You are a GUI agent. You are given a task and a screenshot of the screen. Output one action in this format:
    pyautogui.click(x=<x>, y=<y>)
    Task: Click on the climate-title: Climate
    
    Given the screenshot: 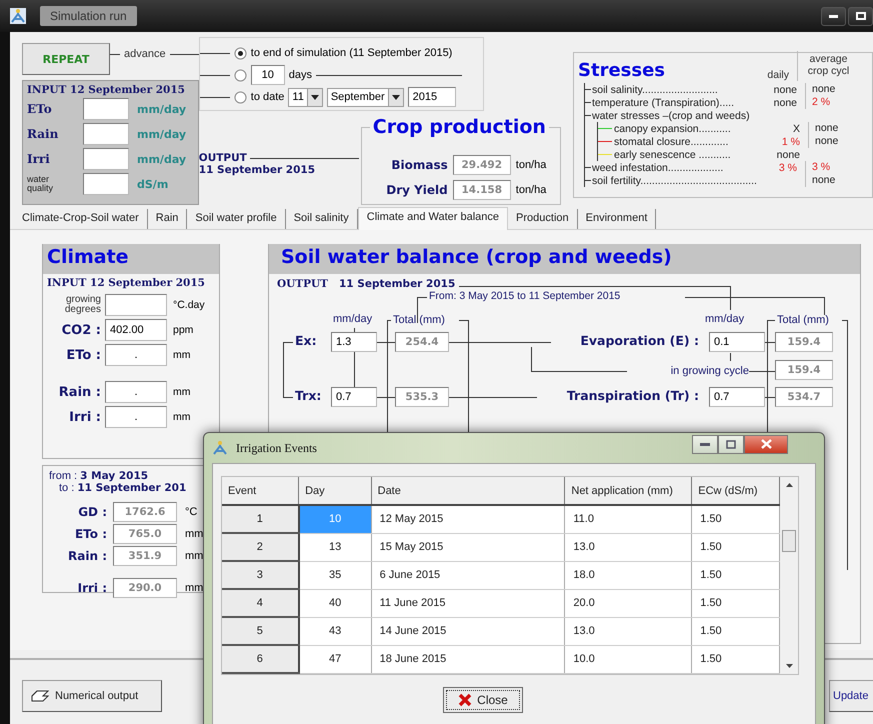 What is the action you would take?
    pyautogui.click(x=131, y=259)
    